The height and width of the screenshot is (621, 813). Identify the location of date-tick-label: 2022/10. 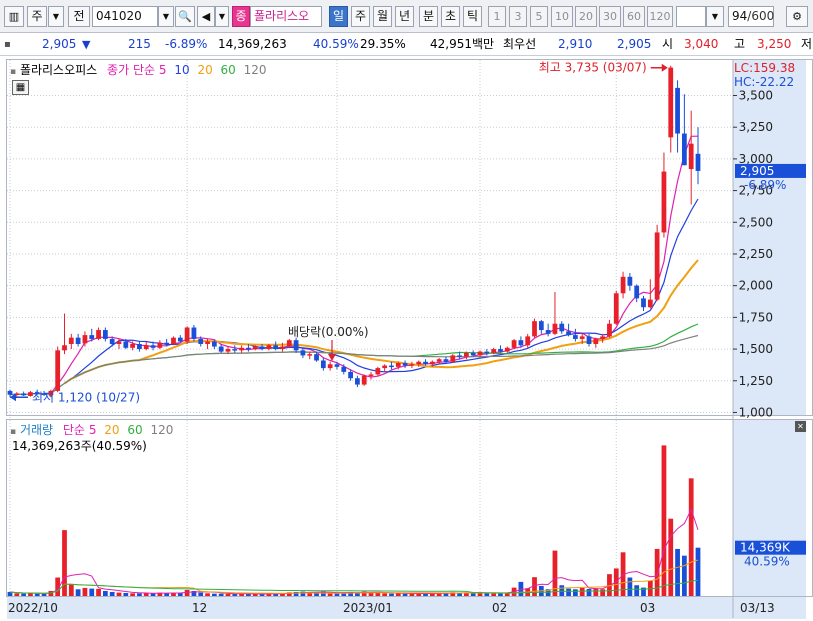
(33, 608).